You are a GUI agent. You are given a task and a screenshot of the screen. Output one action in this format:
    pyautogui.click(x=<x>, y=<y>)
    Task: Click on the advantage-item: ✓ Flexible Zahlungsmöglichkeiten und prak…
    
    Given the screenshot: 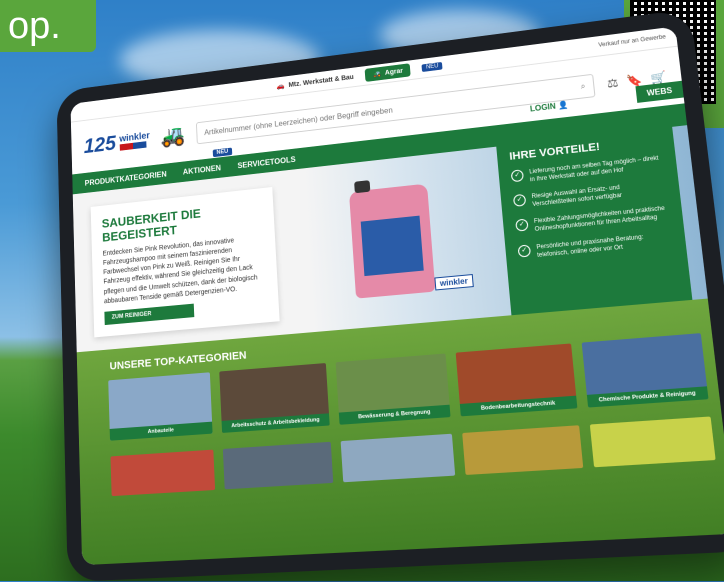 What is the action you would take?
    pyautogui.click(x=592, y=220)
    